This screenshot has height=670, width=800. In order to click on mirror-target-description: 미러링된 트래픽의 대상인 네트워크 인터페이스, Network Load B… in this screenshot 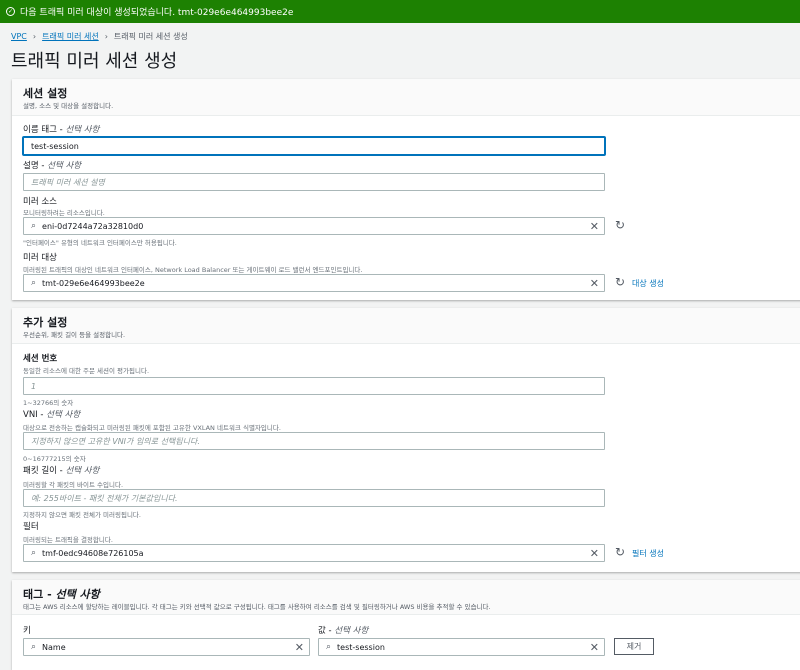, I will do `click(193, 270)`.